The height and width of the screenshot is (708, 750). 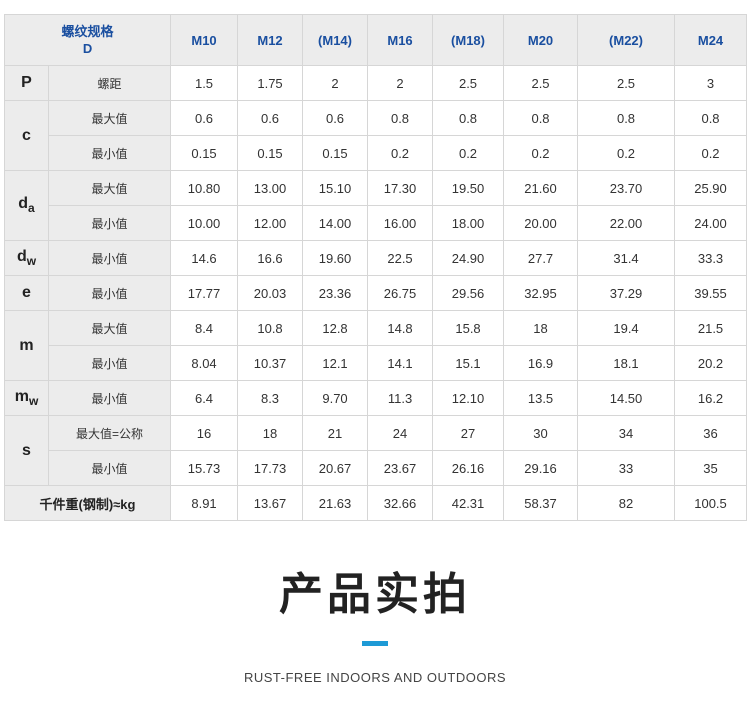 What do you see at coordinates (270, 40) in the screenshot?
I see `column-header: M12` at bounding box center [270, 40].